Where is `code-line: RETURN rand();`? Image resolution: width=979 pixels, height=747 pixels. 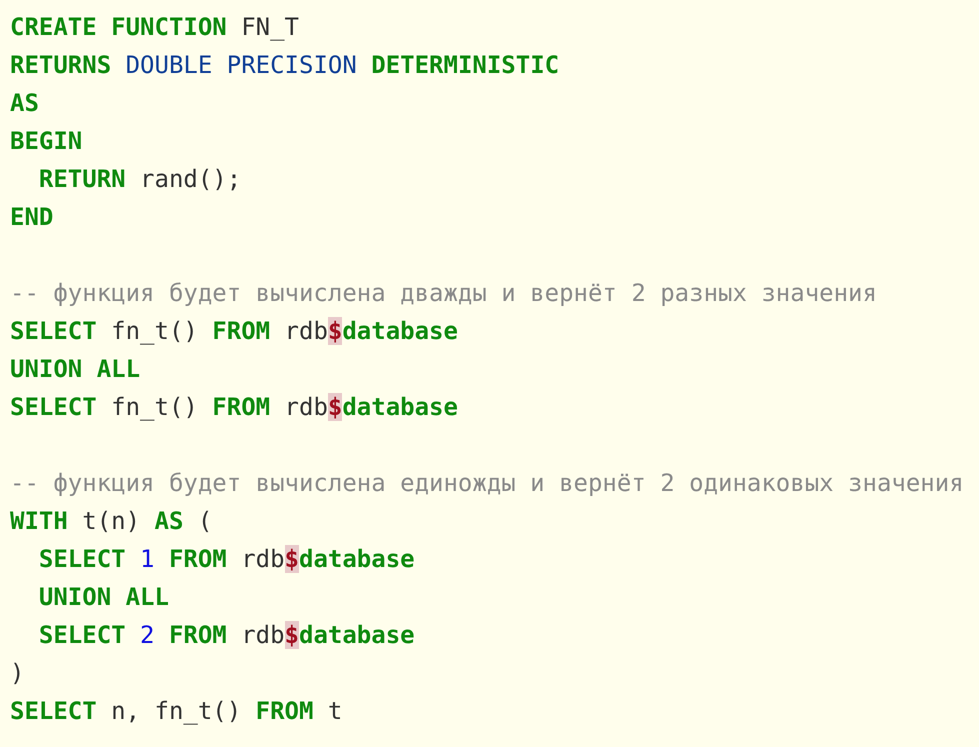 code-line: RETURN rand(); is located at coordinates (140, 179).